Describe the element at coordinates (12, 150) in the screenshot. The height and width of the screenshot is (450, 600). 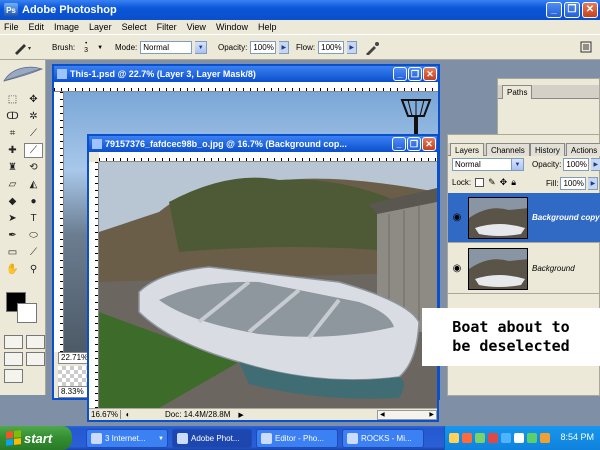
I see `healing-brush-tool-icon: ✚` at that location.